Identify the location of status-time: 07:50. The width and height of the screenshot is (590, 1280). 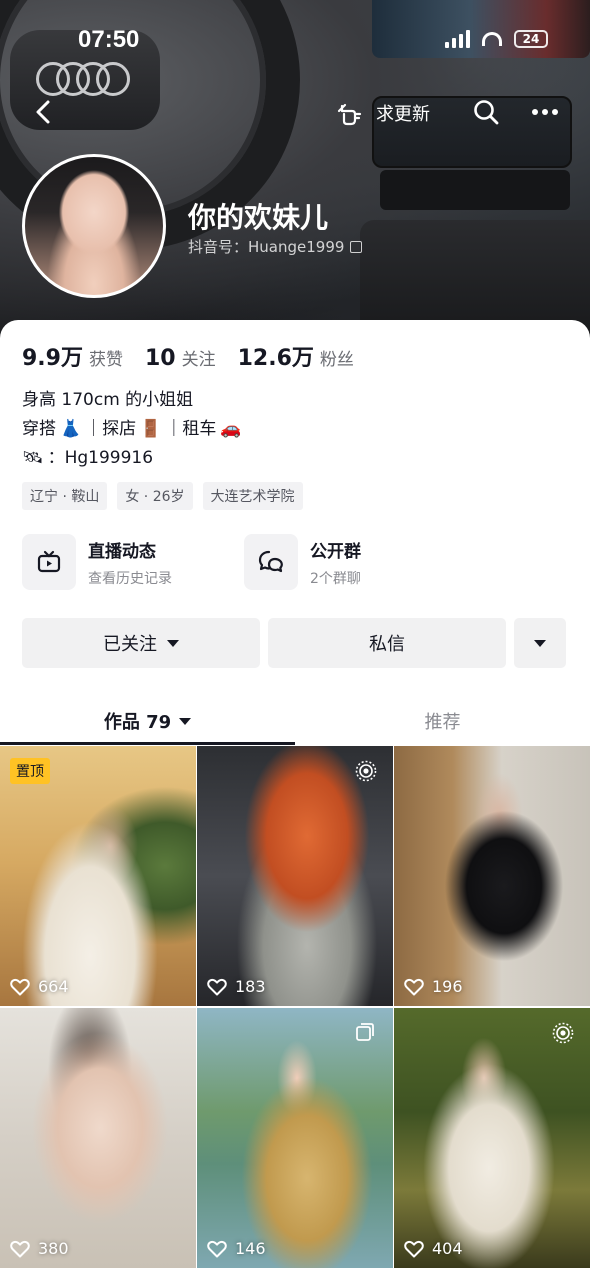
(109, 39).